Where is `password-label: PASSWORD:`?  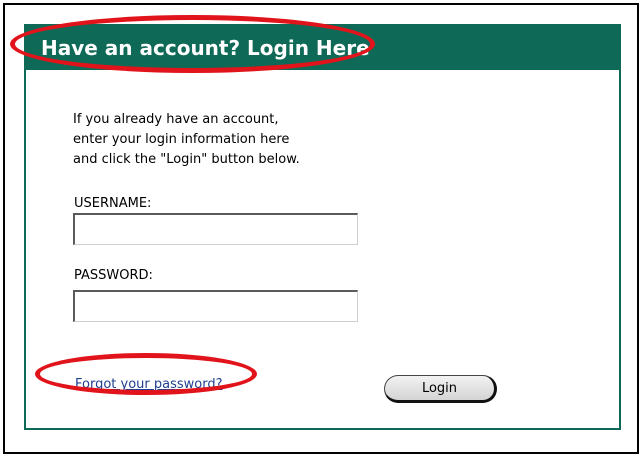
password-label: PASSWORD: is located at coordinates (113, 275).